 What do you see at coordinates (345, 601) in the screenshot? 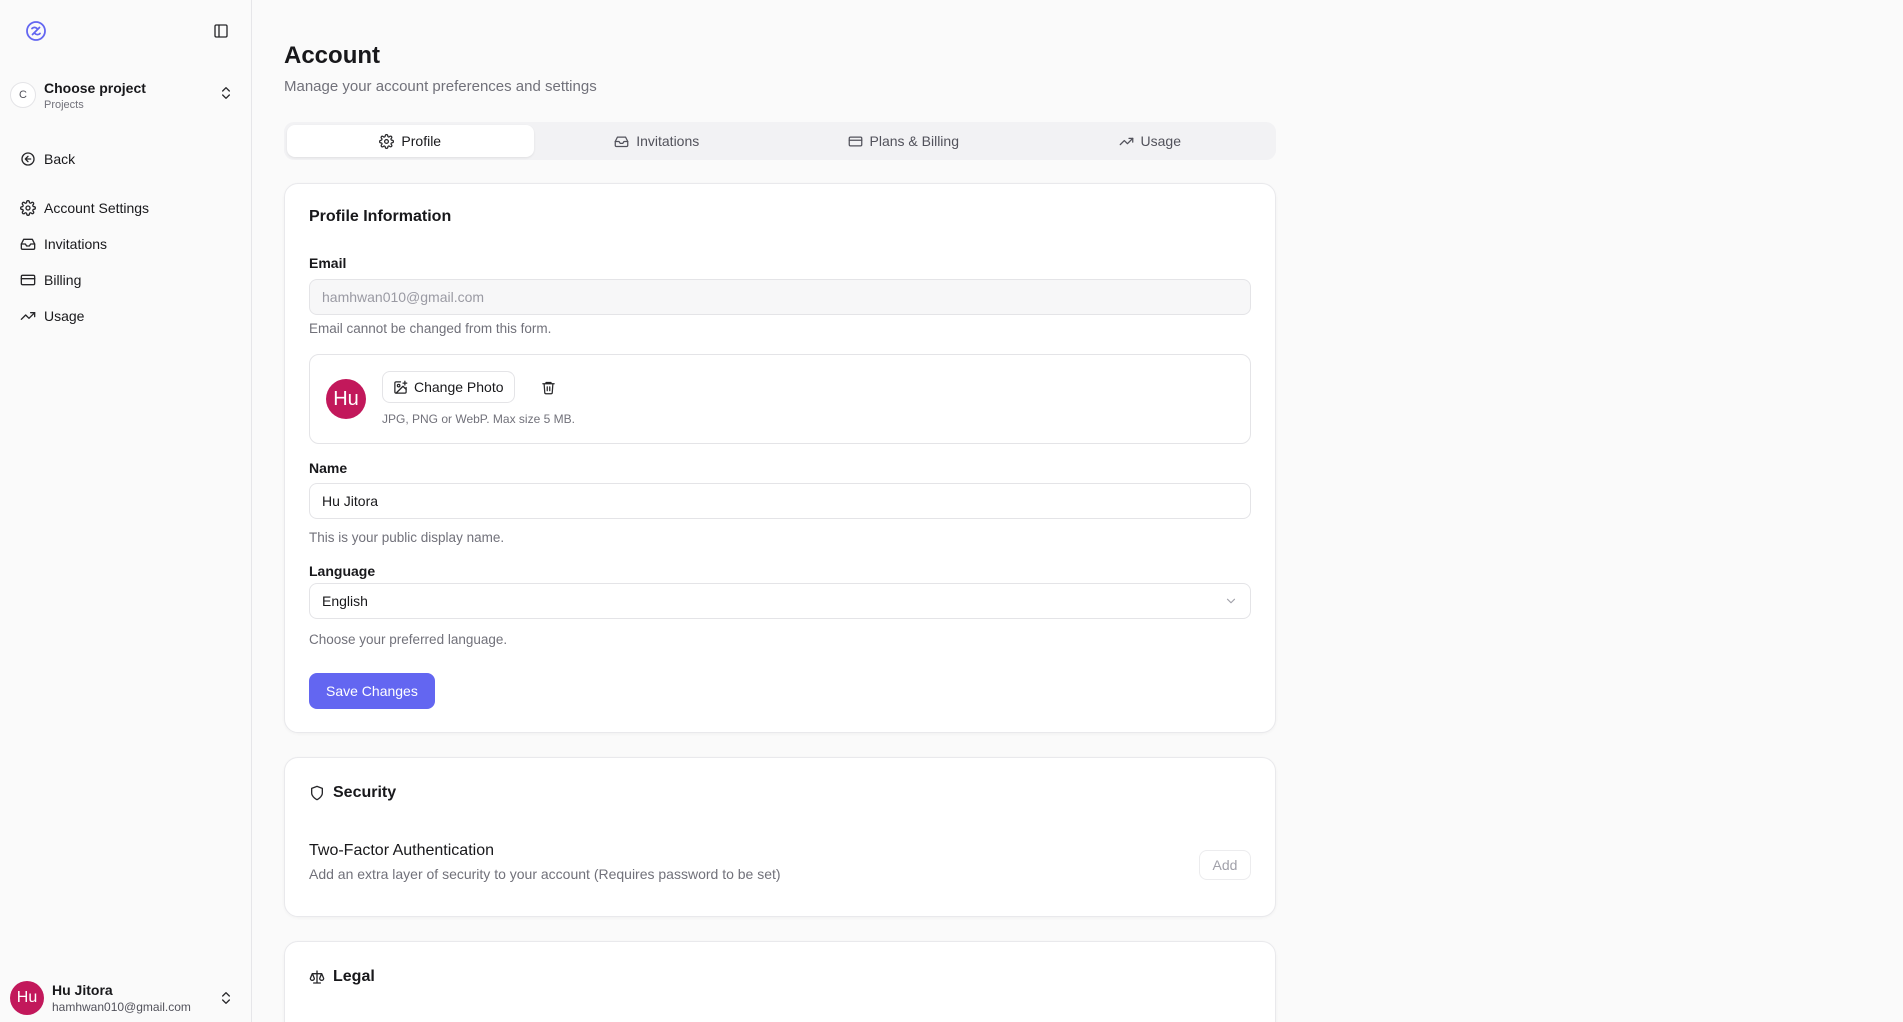
I see `language-value: English` at bounding box center [345, 601].